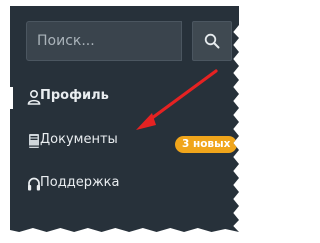 The height and width of the screenshot is (243, 320). What do you see at coordinates (104, 41) in the screenshot?
I see `search-input` at bounding box center [104, 41].